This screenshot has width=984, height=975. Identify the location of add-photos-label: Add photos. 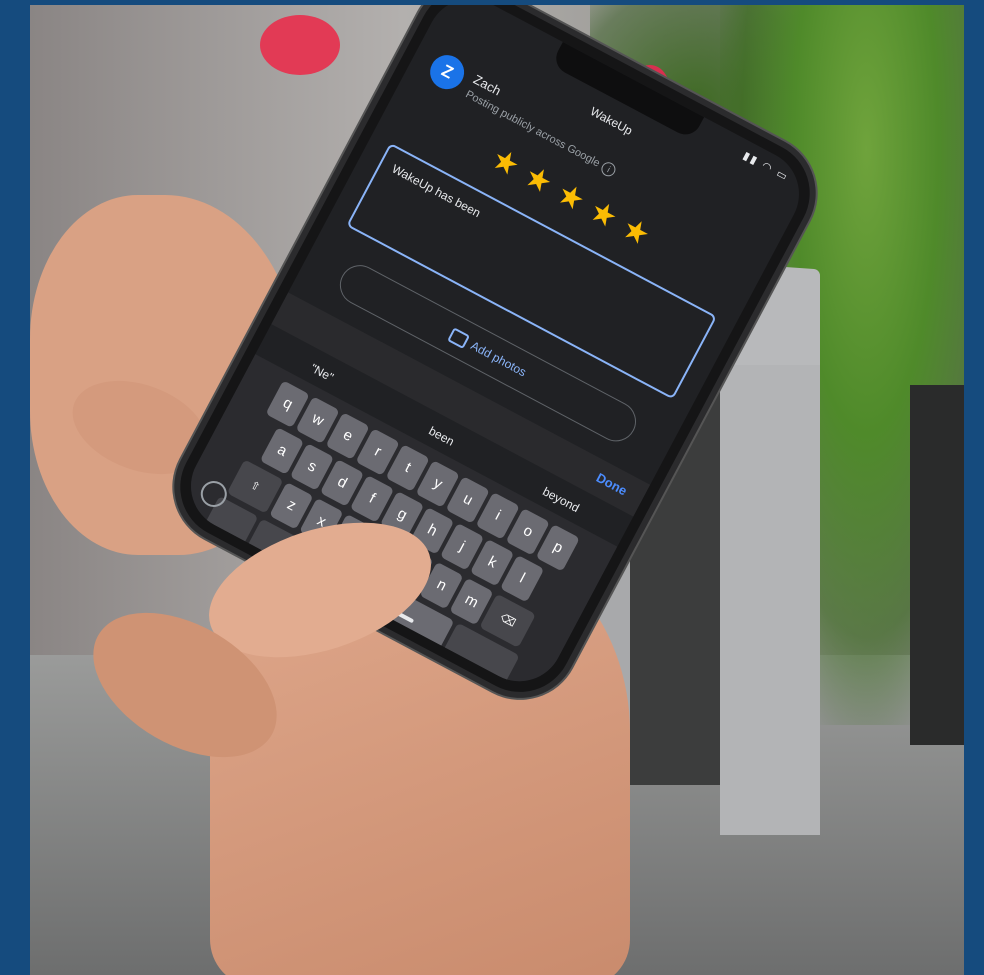
(498, 359).